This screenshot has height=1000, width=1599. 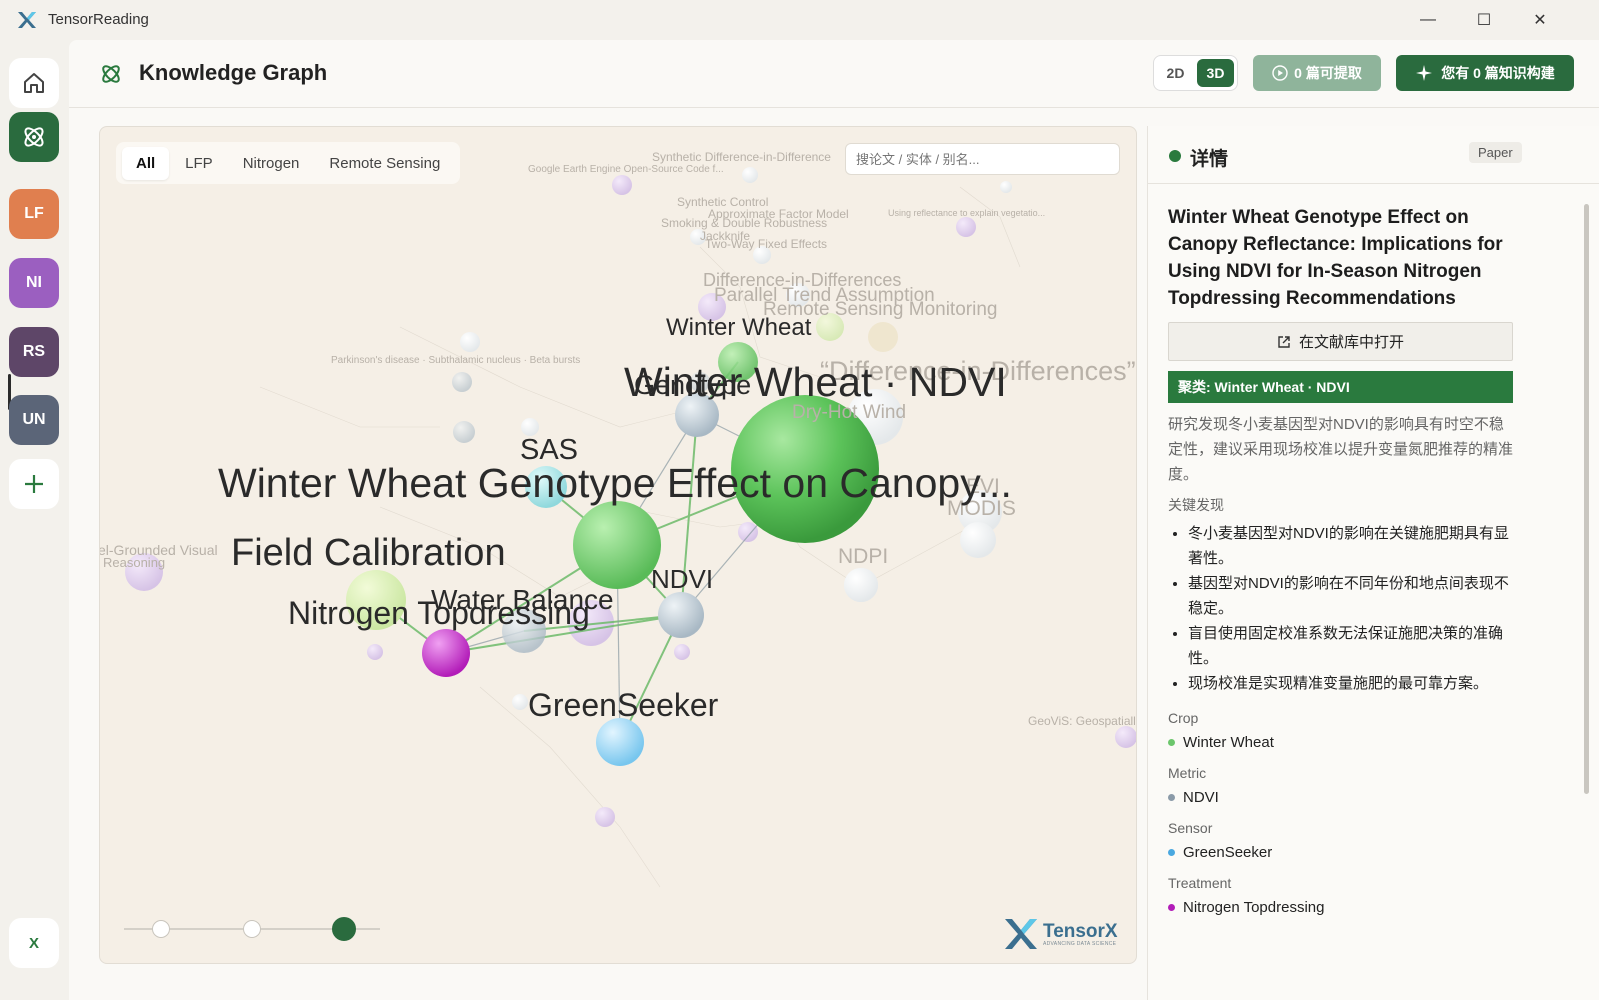 I want to click on graph-filter-tabs: All LFP Nitrogen Remote Sensing, so click(x=288, y=163).